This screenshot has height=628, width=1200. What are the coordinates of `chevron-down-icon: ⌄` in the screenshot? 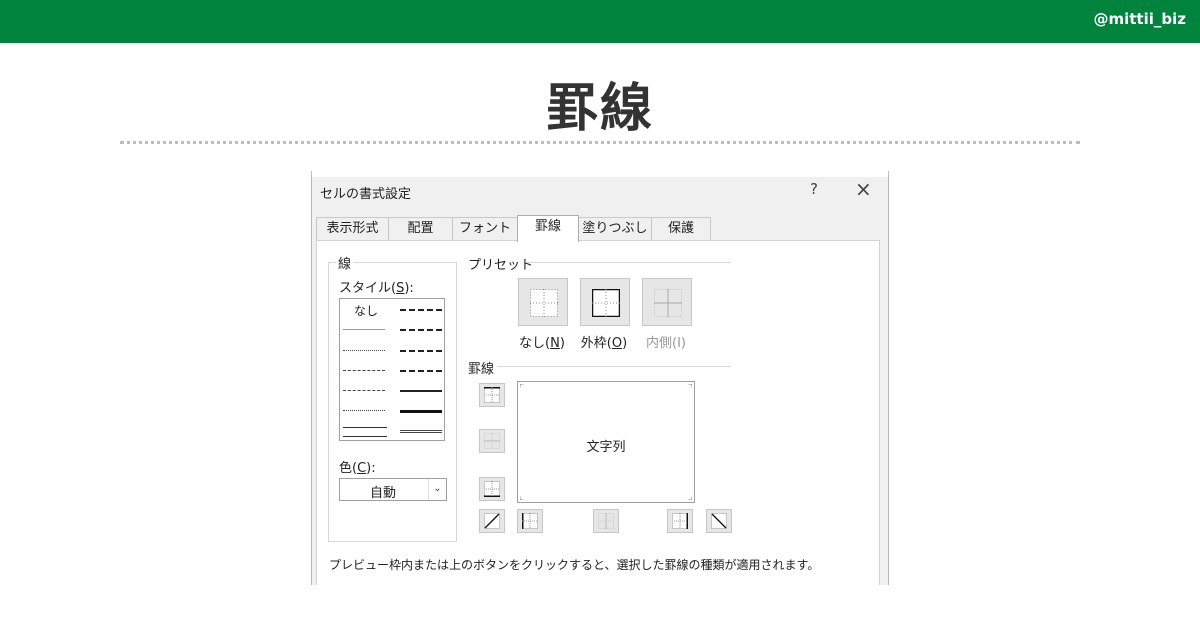 It's located at (437, 489).